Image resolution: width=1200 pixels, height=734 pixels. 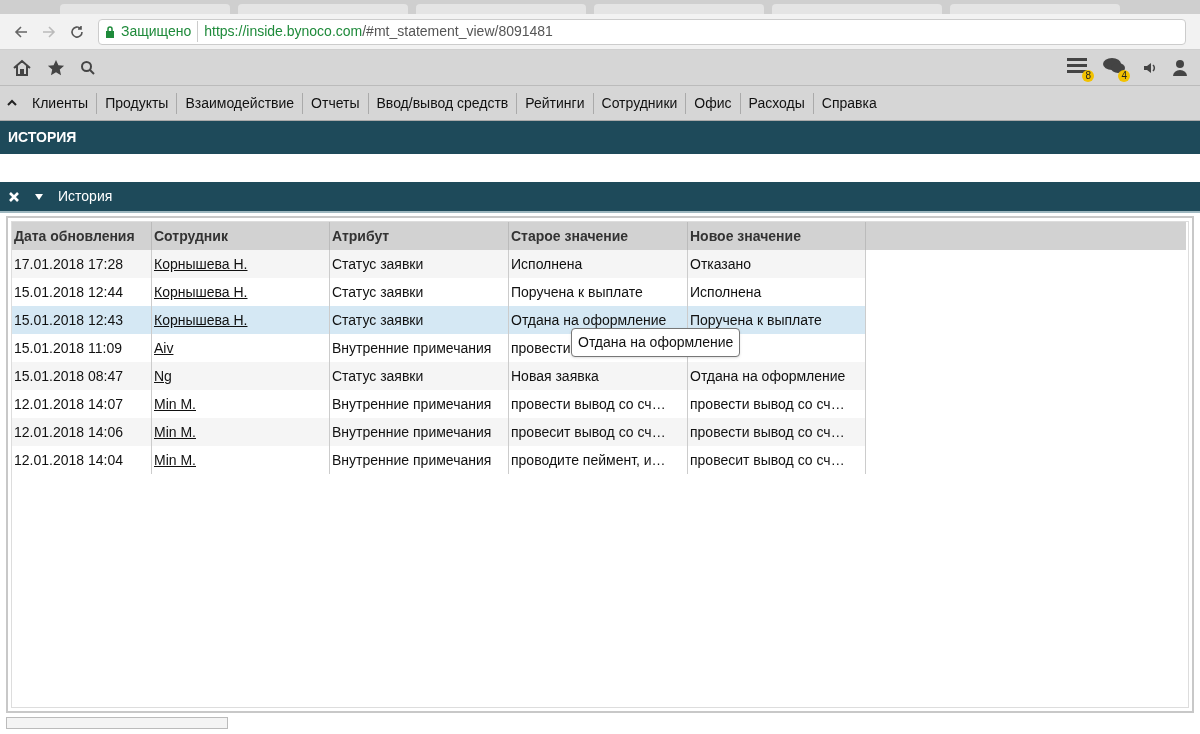 What do you see at coordinates (442, 103) in the screenshot?
I see `menu-item: Ввод/вывод средств` at bounding box center [442, 103].